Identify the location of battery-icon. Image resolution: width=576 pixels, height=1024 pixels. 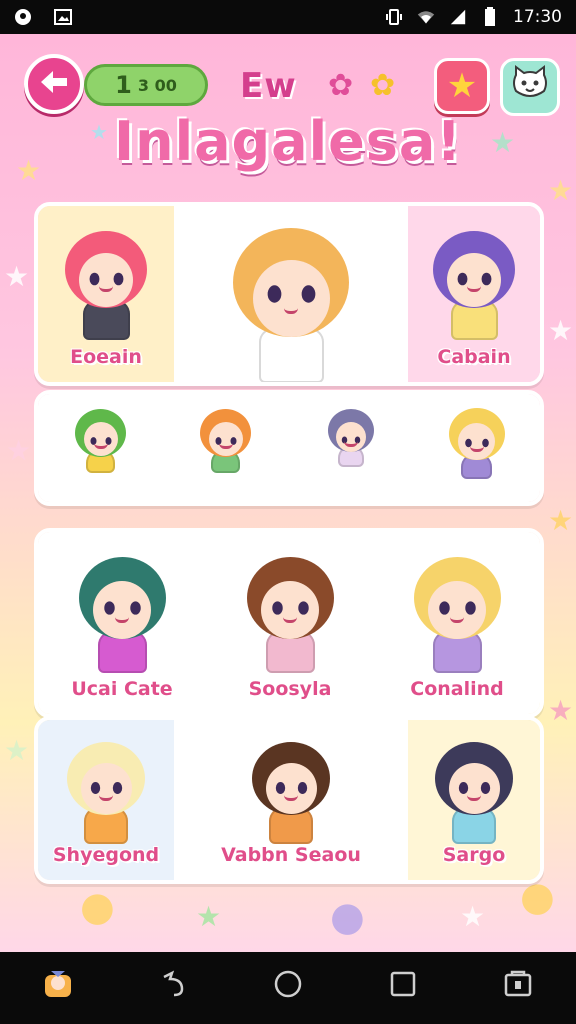
(490, 16).